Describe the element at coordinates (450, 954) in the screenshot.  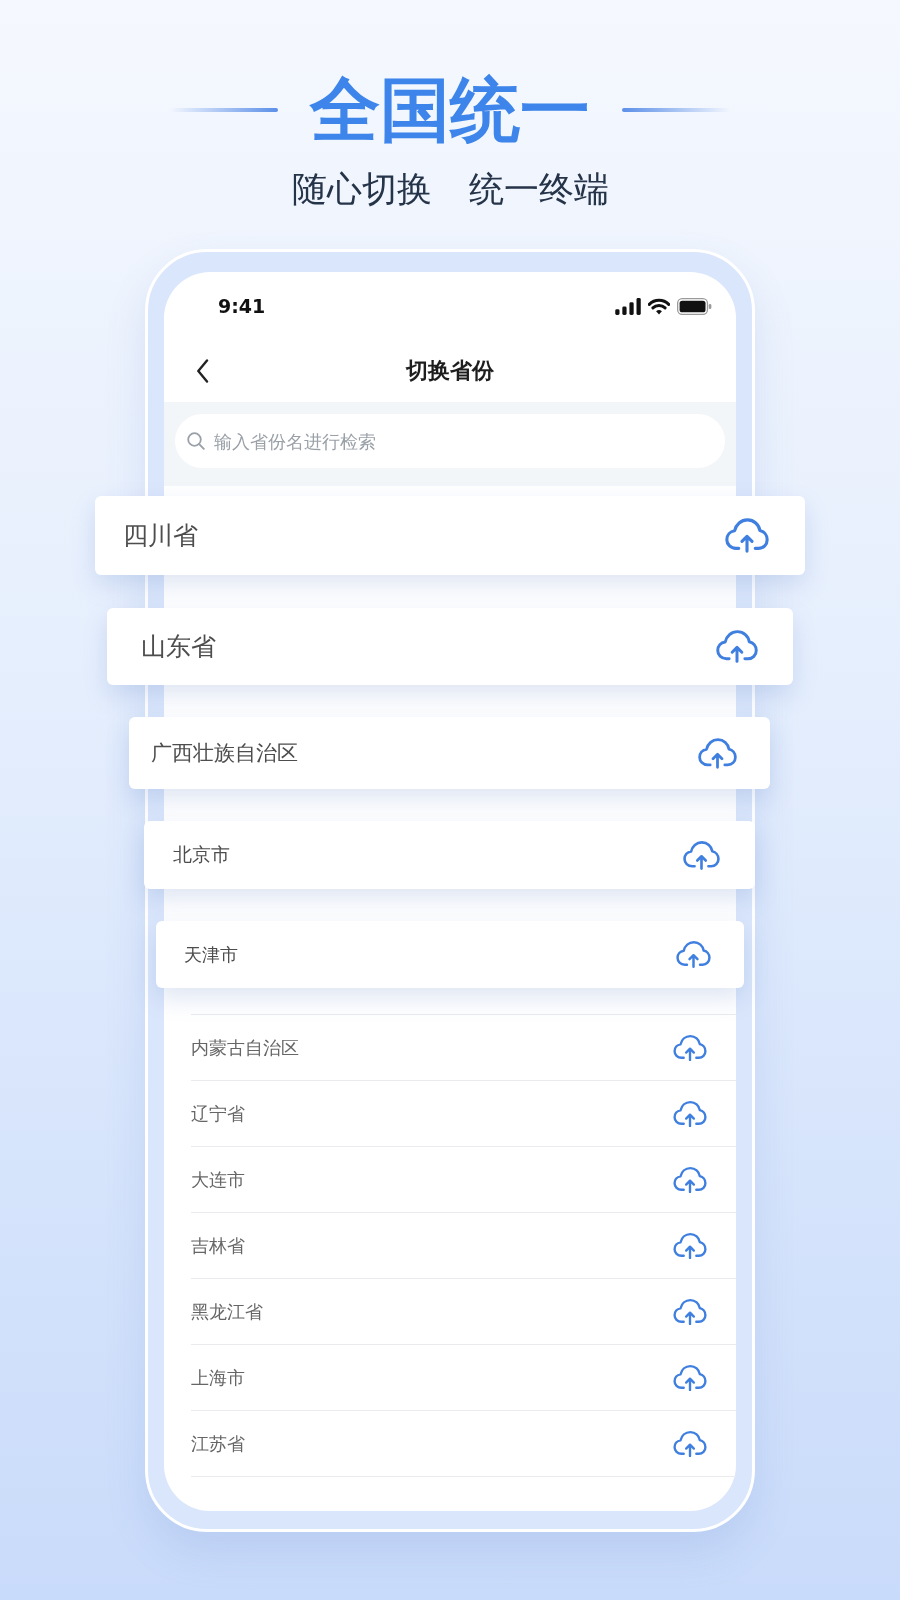
I see `province-card: 天津市` at that location.